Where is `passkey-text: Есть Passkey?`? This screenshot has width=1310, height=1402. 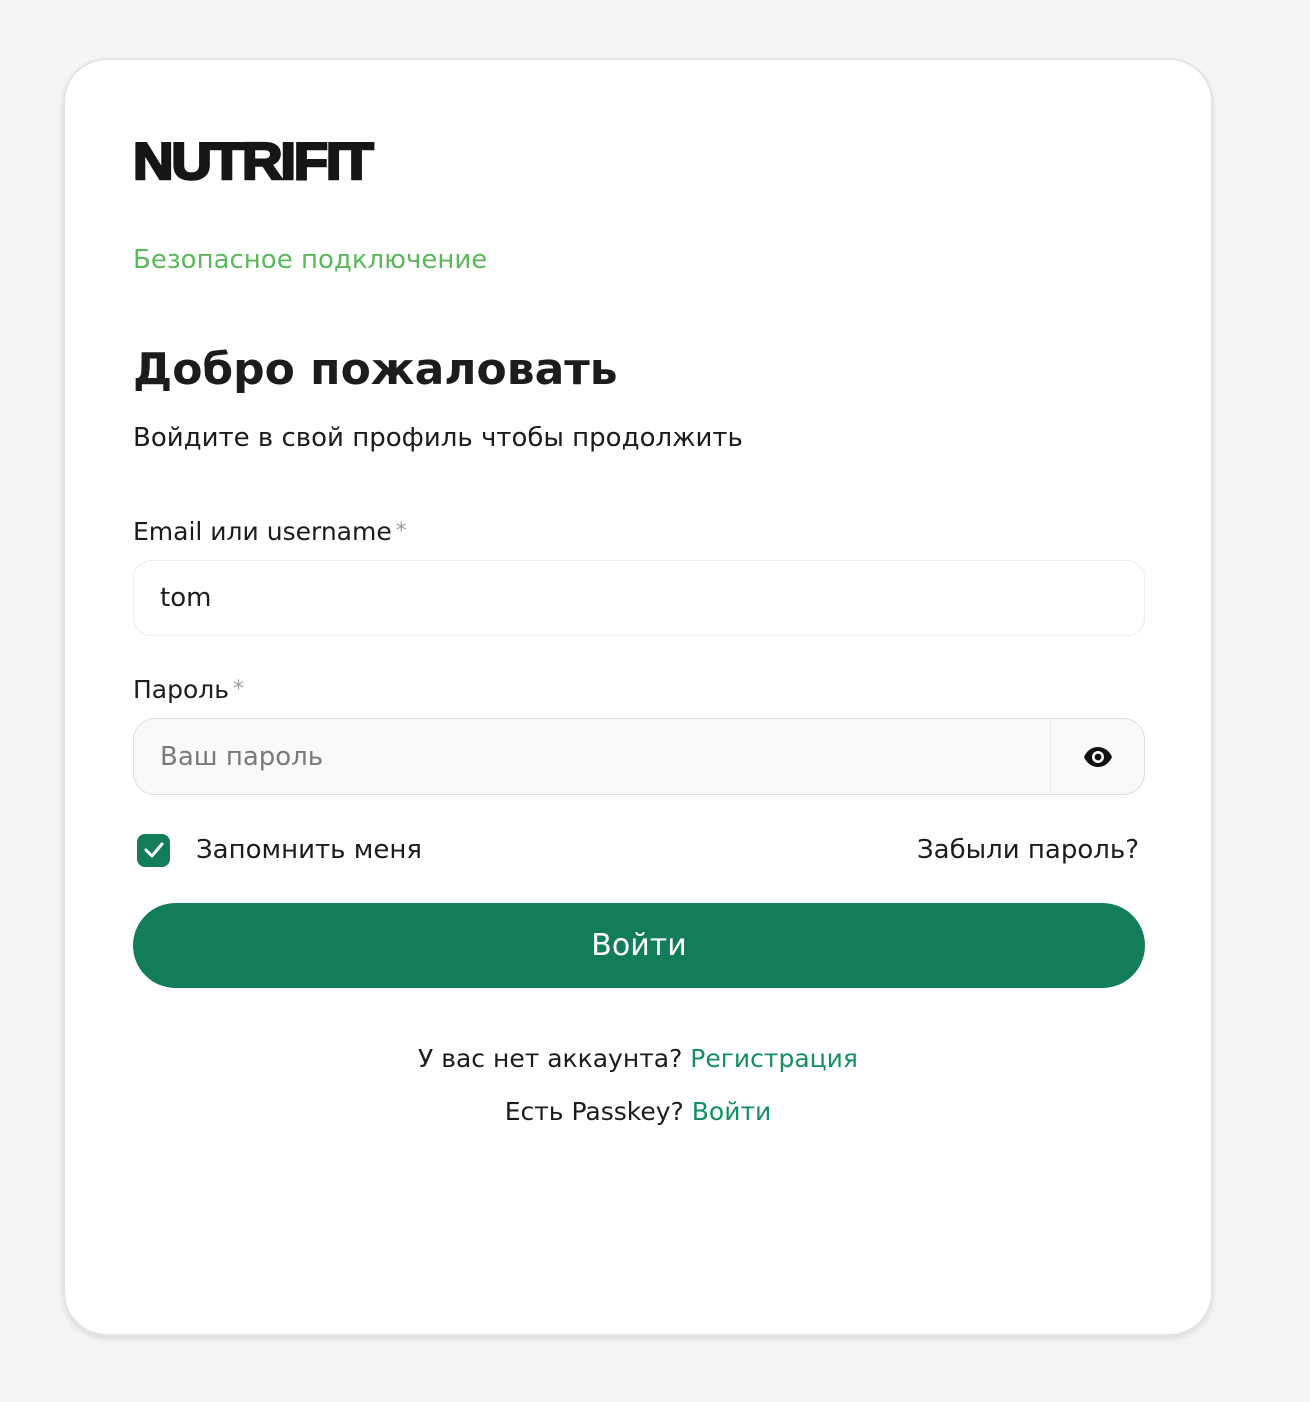 passkey-text: Есть Passkey? is located at coordinates (598, 1111).